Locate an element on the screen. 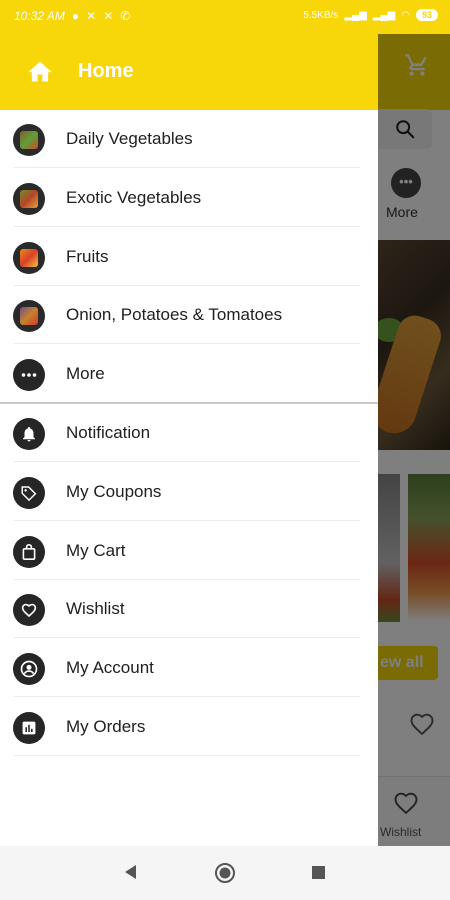 This screenshot has height=900, width=450. menu-item-my-cart: My Cart is located at coordinates (189, 551).